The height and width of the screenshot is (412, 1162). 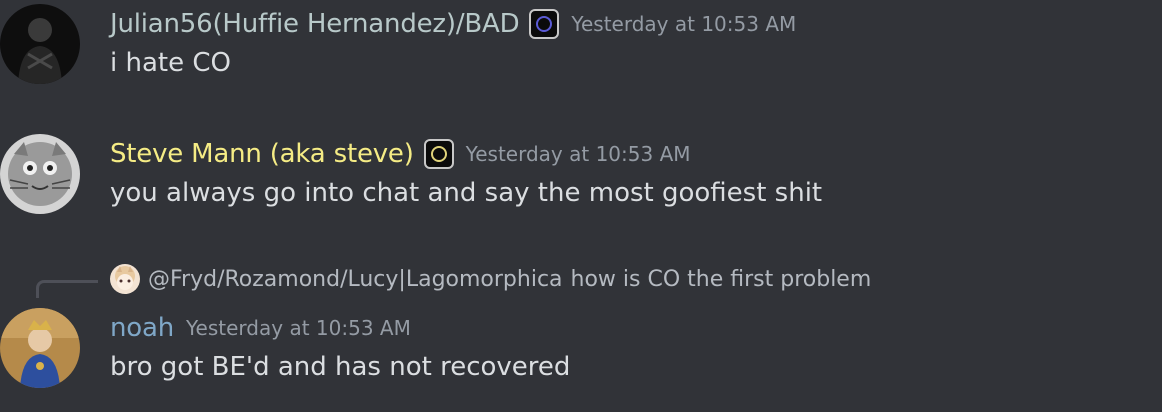 I want to click on message-text: i hate CO, so click(x=170, y=63).